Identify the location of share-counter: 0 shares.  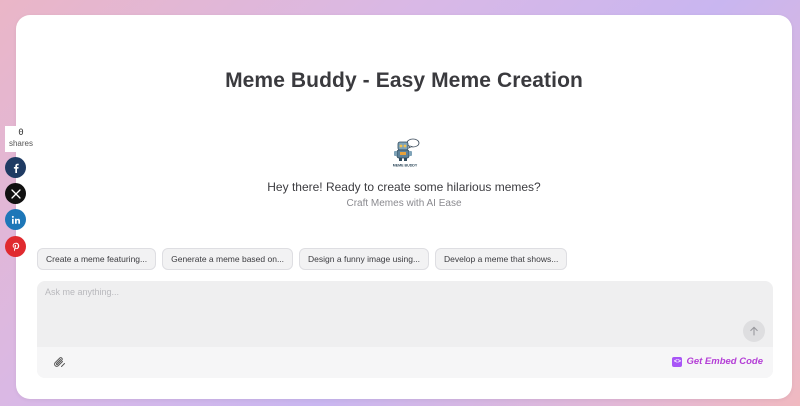
(21, 139).